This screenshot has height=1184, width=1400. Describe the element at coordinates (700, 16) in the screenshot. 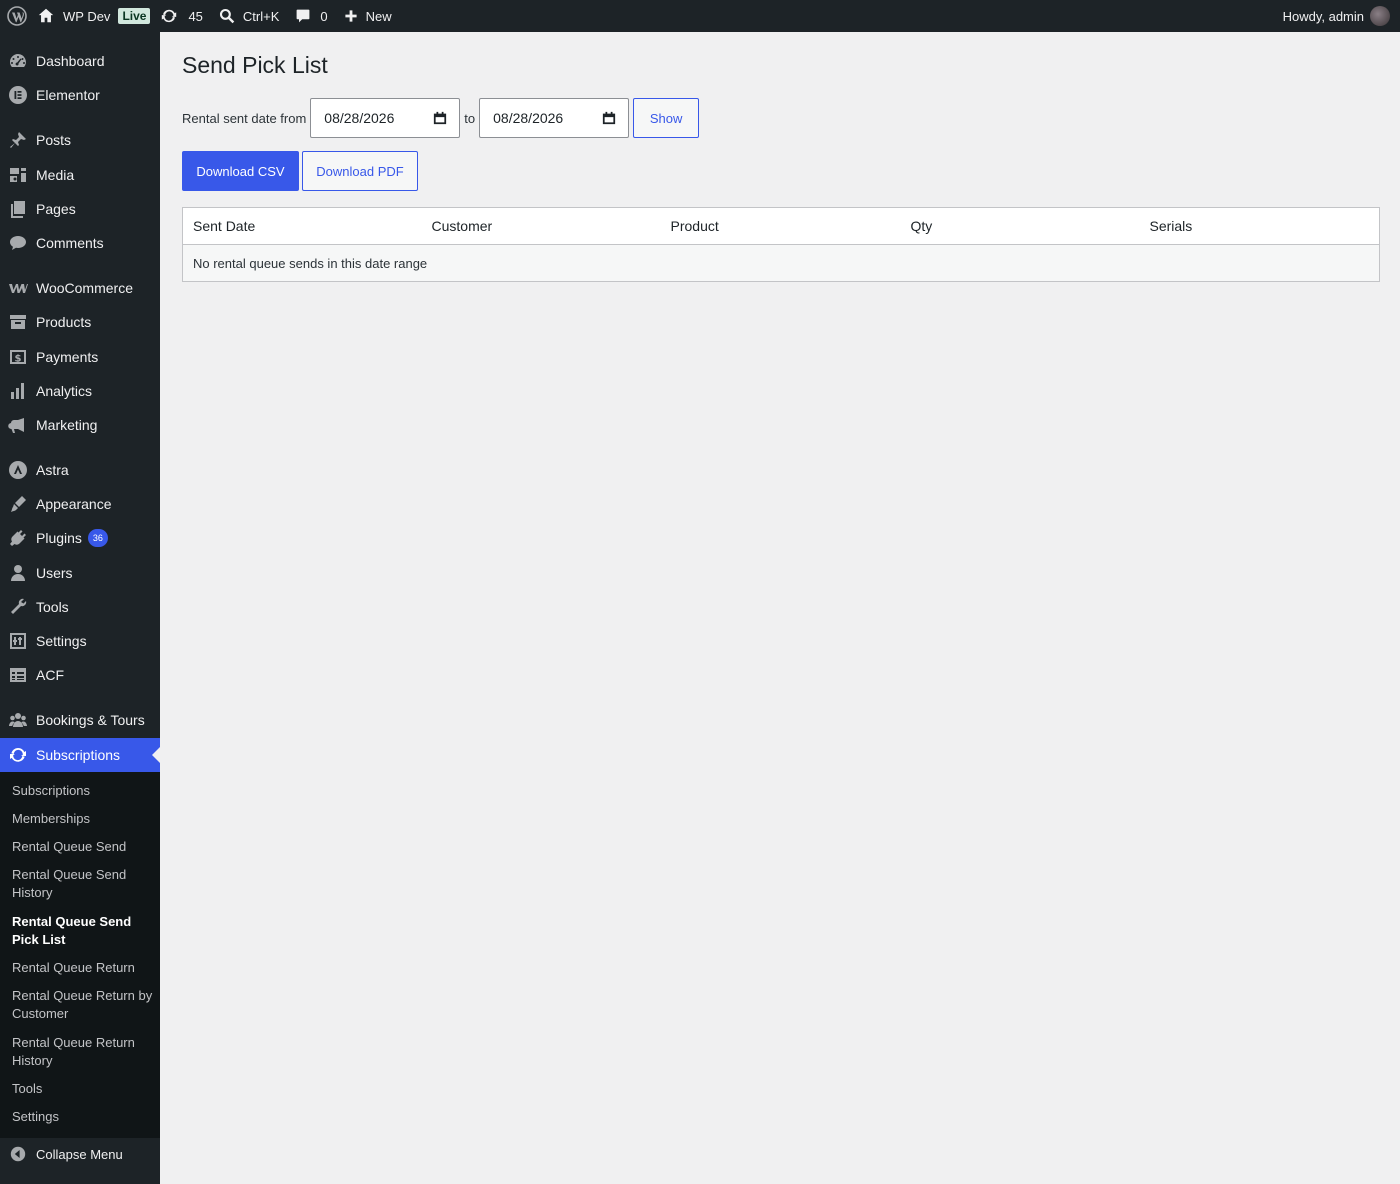

I see `admin-bar: WP Dev Live 45 Ctrl+K 0 New Howdy, admin` at that location.